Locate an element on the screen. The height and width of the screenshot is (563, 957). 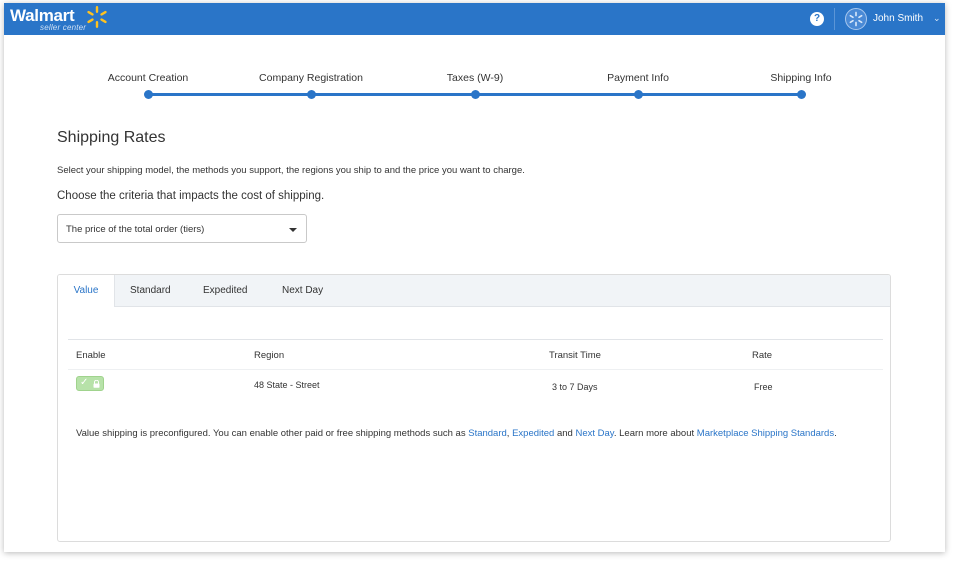
step-dot-taxes is located at coordinates (475, 94).